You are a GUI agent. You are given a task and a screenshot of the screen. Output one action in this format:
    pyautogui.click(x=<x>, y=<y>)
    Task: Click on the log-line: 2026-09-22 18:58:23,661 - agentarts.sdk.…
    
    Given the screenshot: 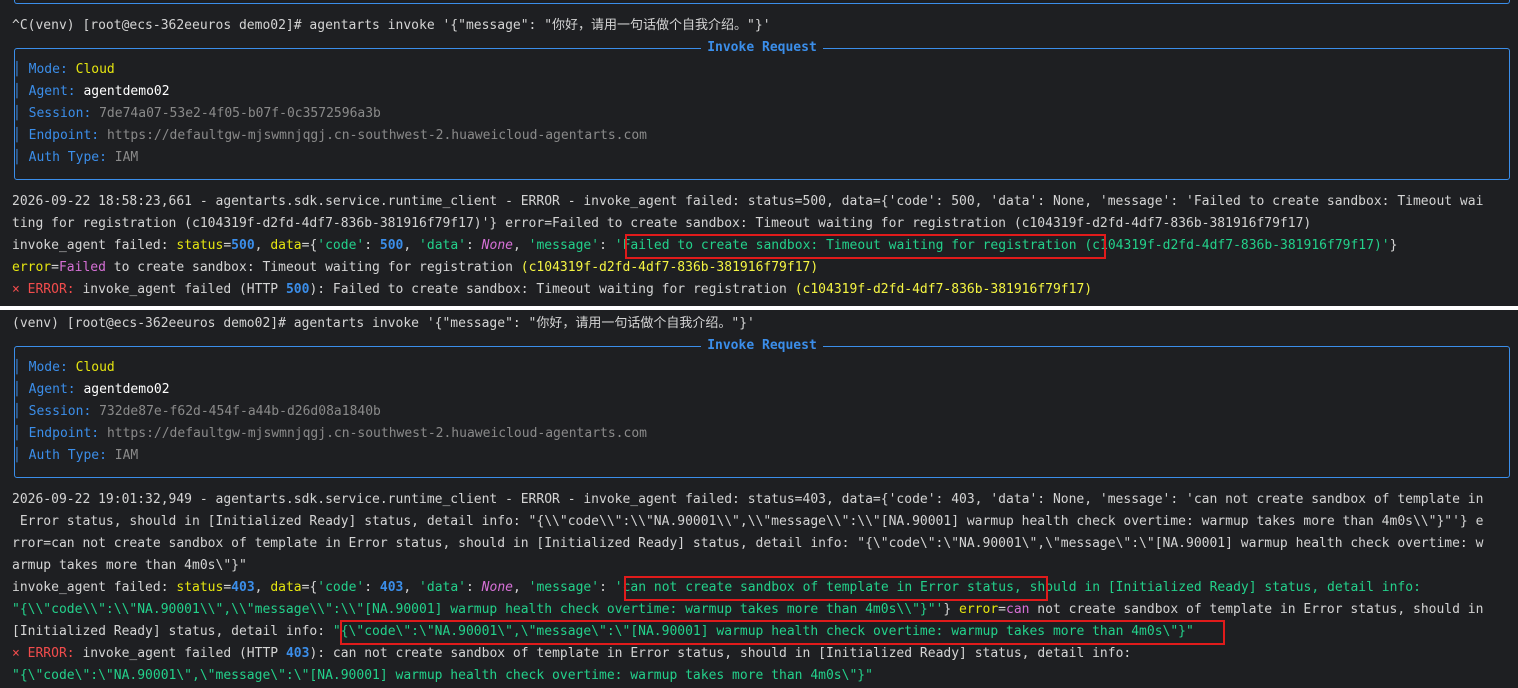 What is the action you would take?
    pyautogui.click(x=748, y=201)
    